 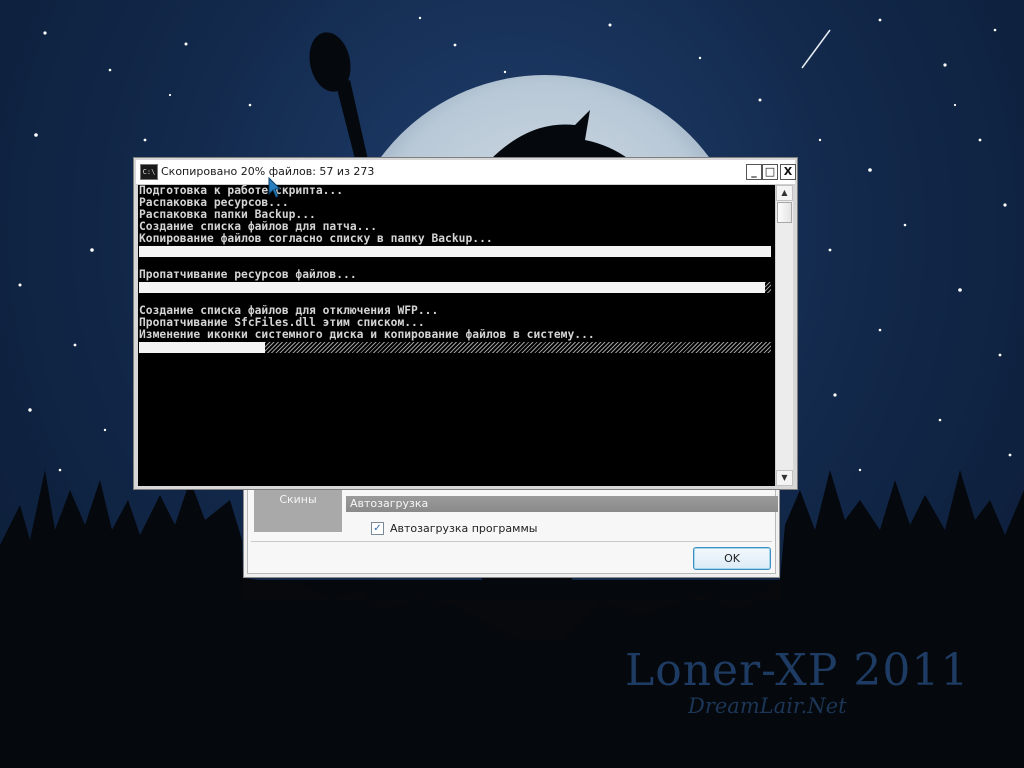 What do you see at coordinates (562, 504) in the screenshot?
I see `autoload-group-header: Автозагрузка` at bounding box center [562, 504].